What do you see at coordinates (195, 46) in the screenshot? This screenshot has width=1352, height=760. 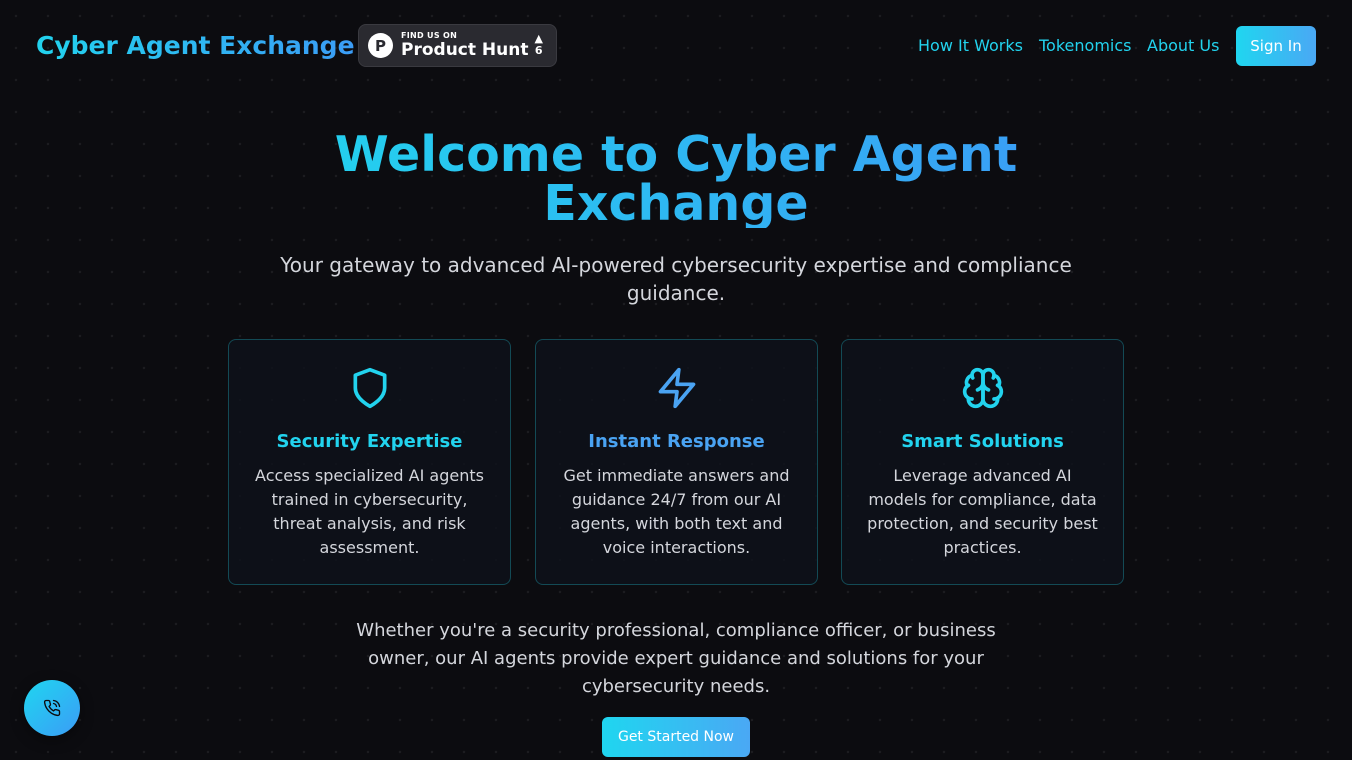 I see `site-logo: Cyber Agent Exchange` at bounding box center [195, 46].